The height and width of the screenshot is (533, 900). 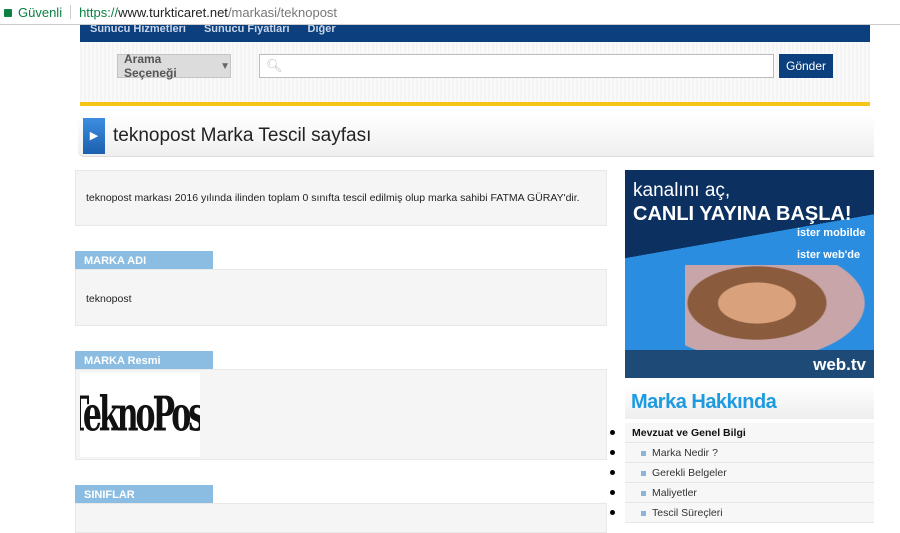 What do you see at coordinates (687, 513) in the screenshot?
I see `sidebar-item-label: Tescil Süreçleri` at bounding box center [687, 513].